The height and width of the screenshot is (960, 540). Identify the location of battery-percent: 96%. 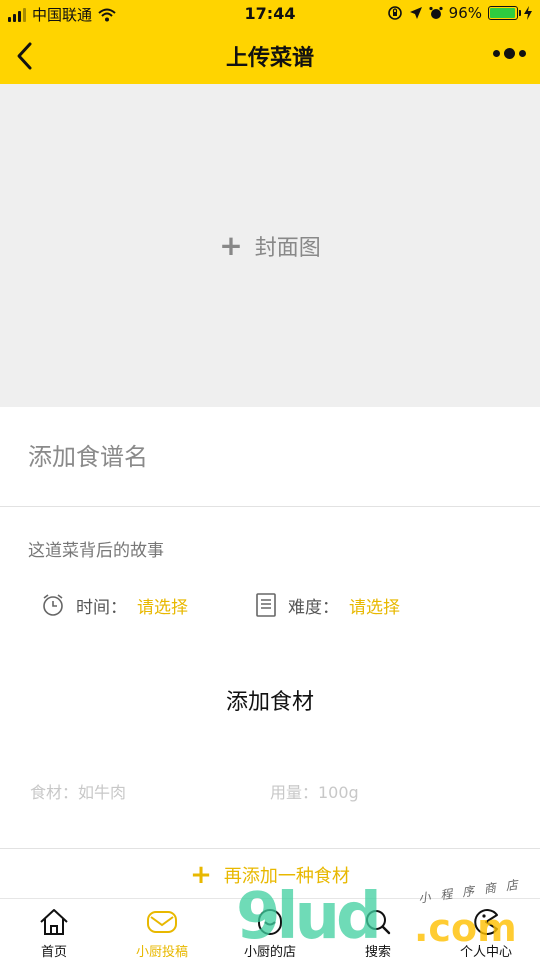
(465, 13).